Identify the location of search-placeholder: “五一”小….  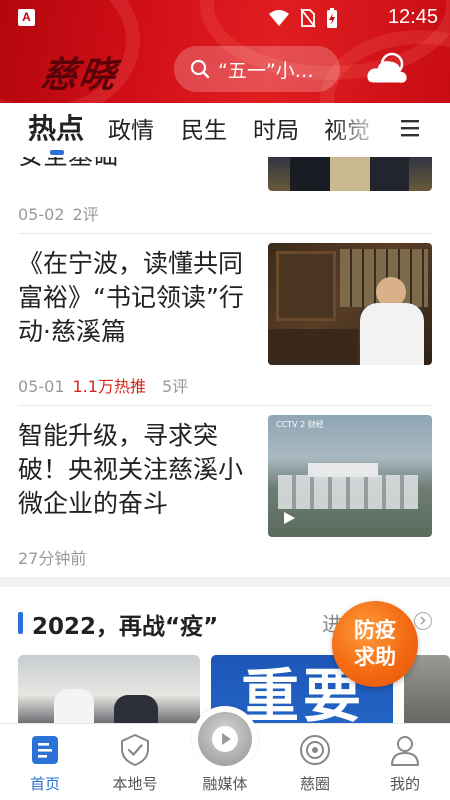
(266, 70).